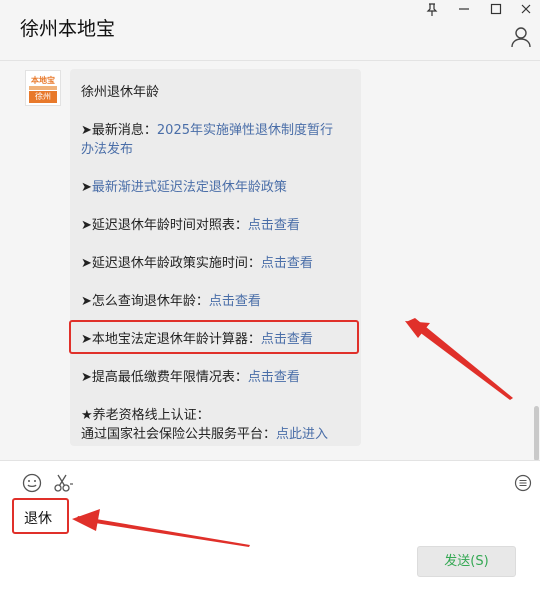 Image resolution: width=540 pixels, height=590 pixels. What do you see at coordinates (496, 9) in the screenshot?
I see `maximize-icon` at bounding box center [496, 9].